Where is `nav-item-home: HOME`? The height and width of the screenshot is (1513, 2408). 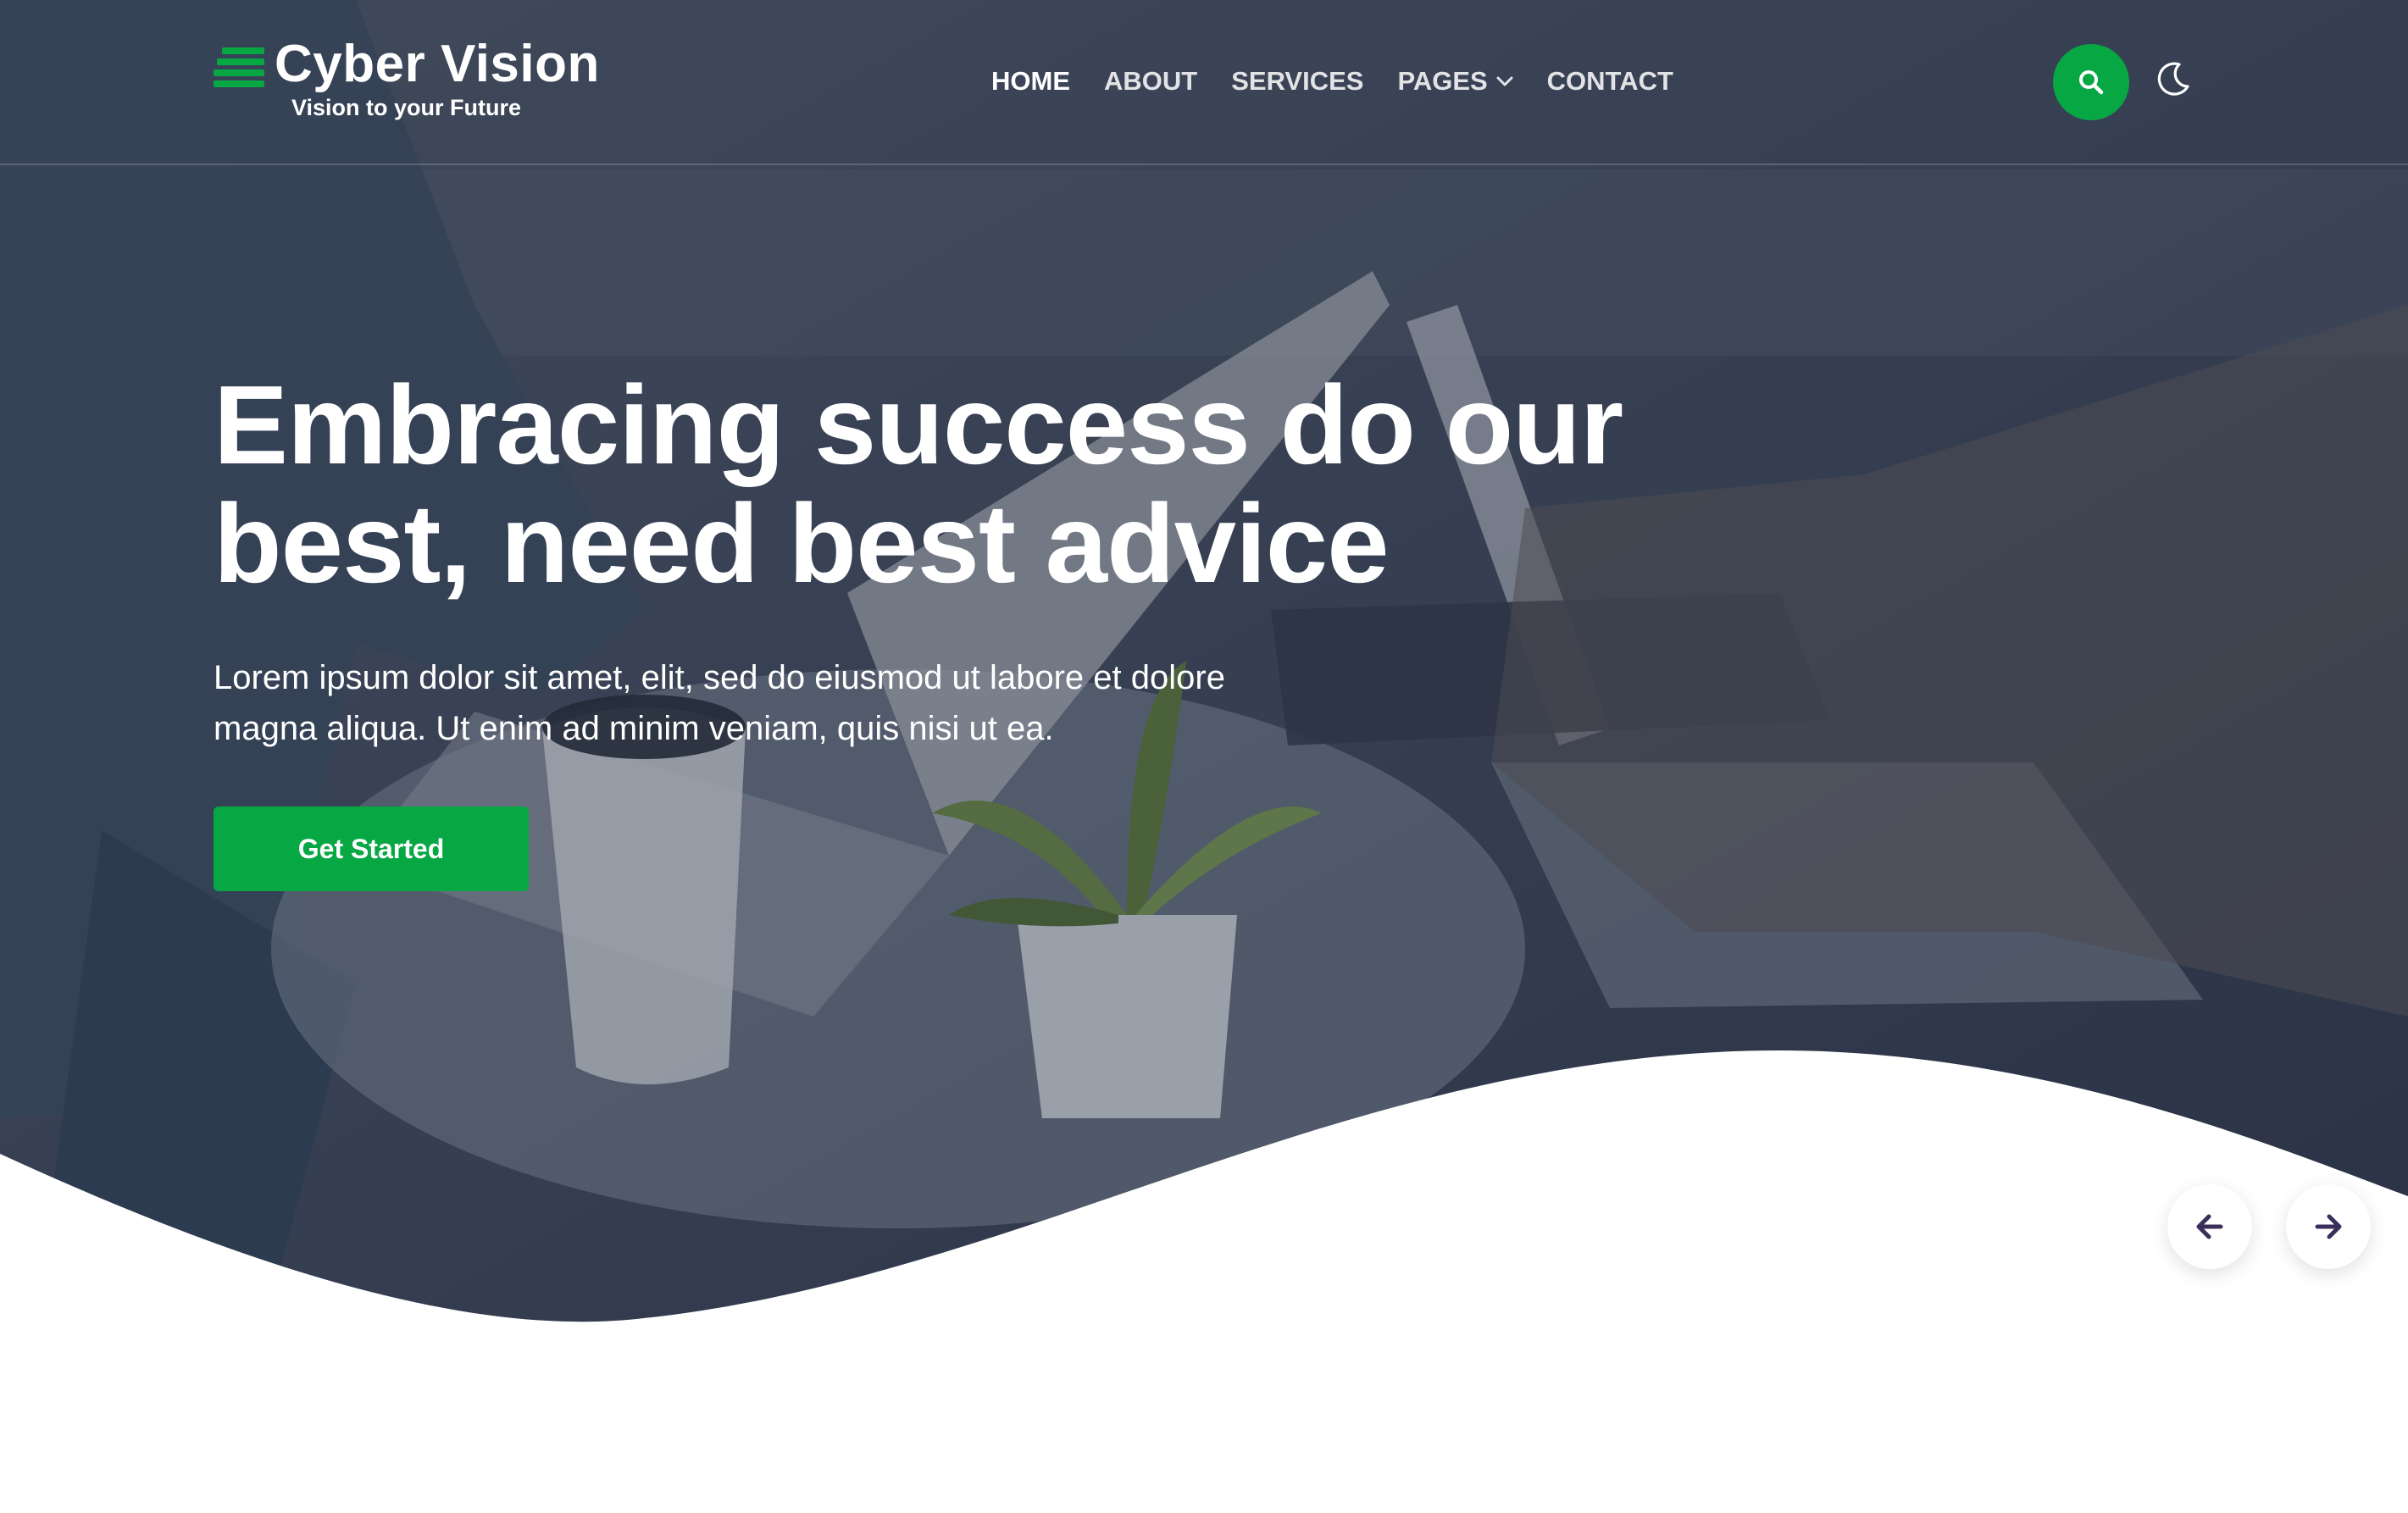 nav-item-home: HOME is located at coordinates (1030, 82).